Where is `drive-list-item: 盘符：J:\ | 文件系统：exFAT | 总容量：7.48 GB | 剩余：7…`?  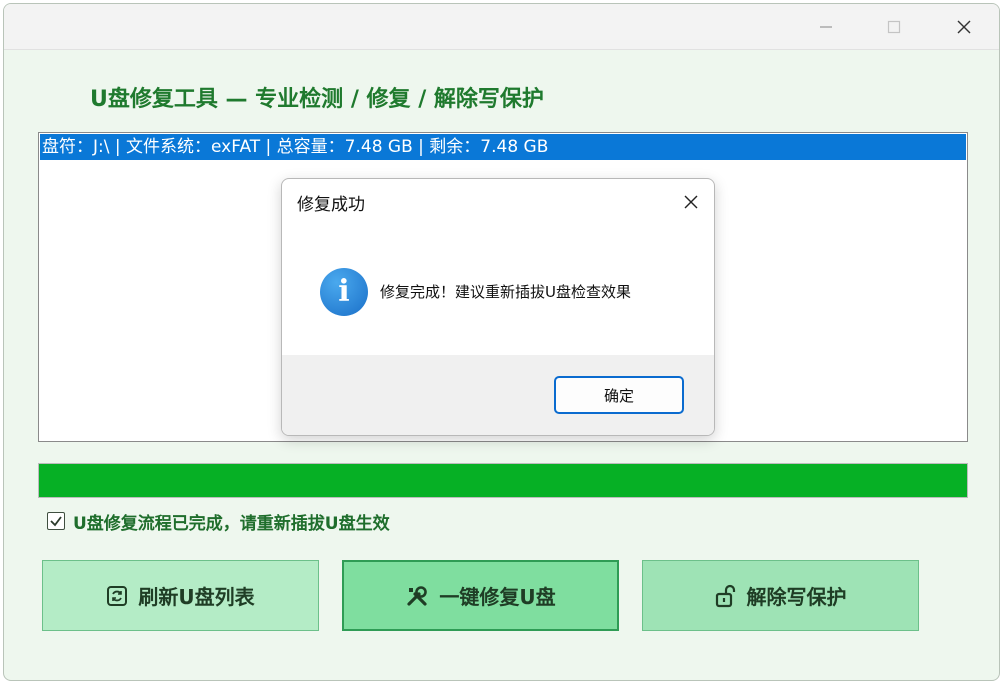 drive-list-item: 盘符：J:\ | 文件系统：exFAT | 总容量：7.48 GB | 剩余：7… is located at coordinates (503, 147).